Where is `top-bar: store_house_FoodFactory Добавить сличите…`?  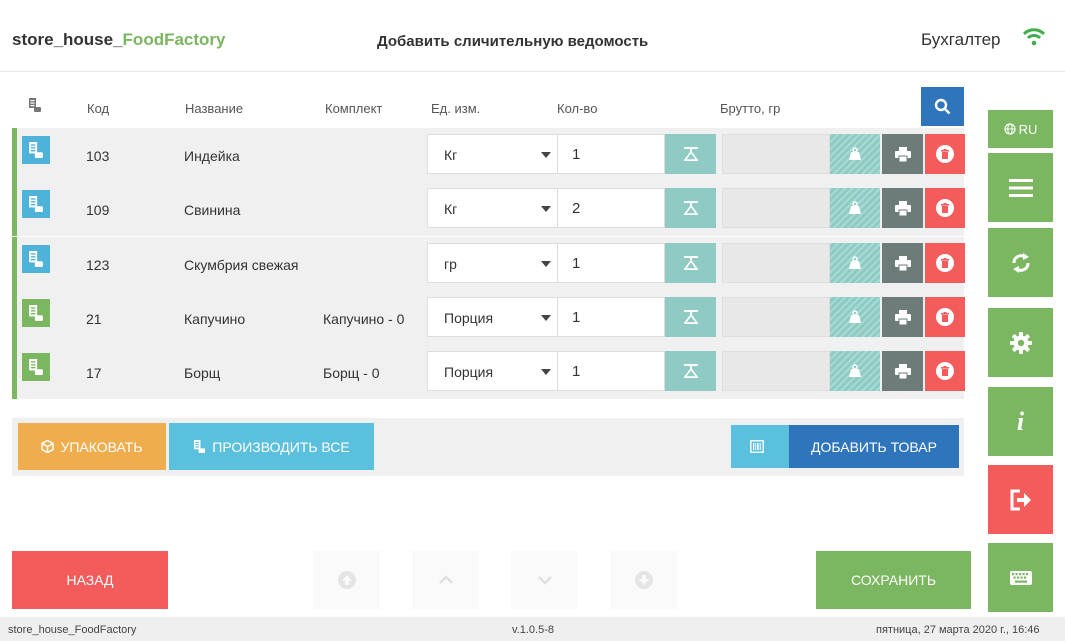
top-bar: store_house_FoodFactory Добавить сличите… is located at coordinates (532, 36).